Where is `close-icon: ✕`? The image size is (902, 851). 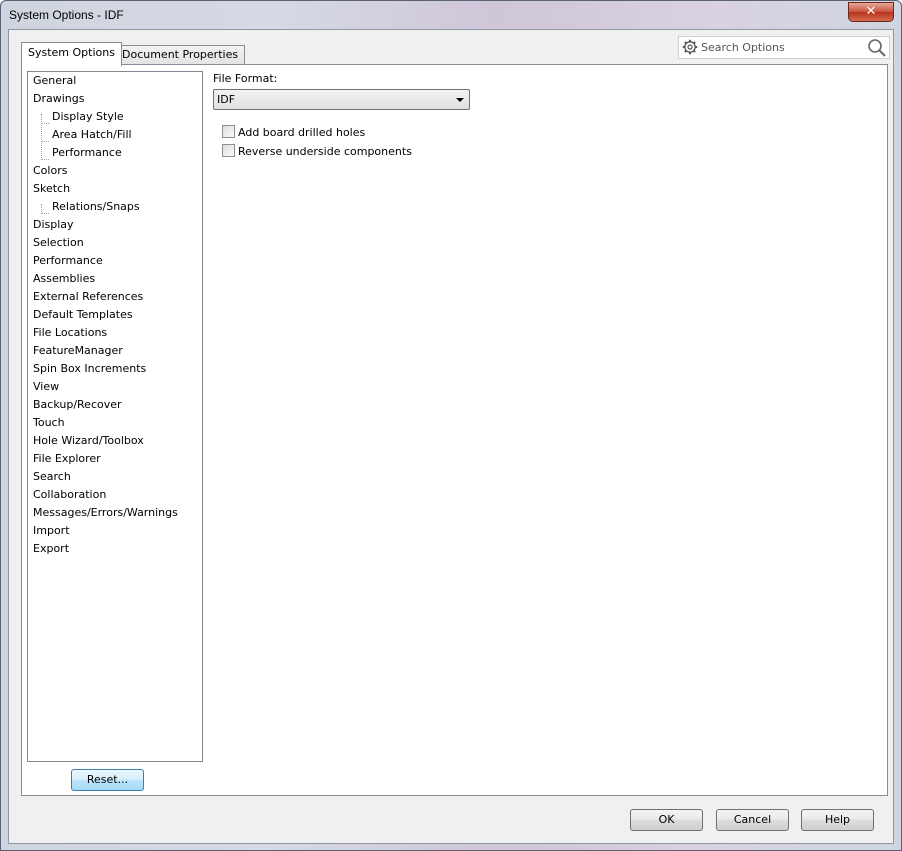
close-icon: ✕ is located at coordinates (871, 11).